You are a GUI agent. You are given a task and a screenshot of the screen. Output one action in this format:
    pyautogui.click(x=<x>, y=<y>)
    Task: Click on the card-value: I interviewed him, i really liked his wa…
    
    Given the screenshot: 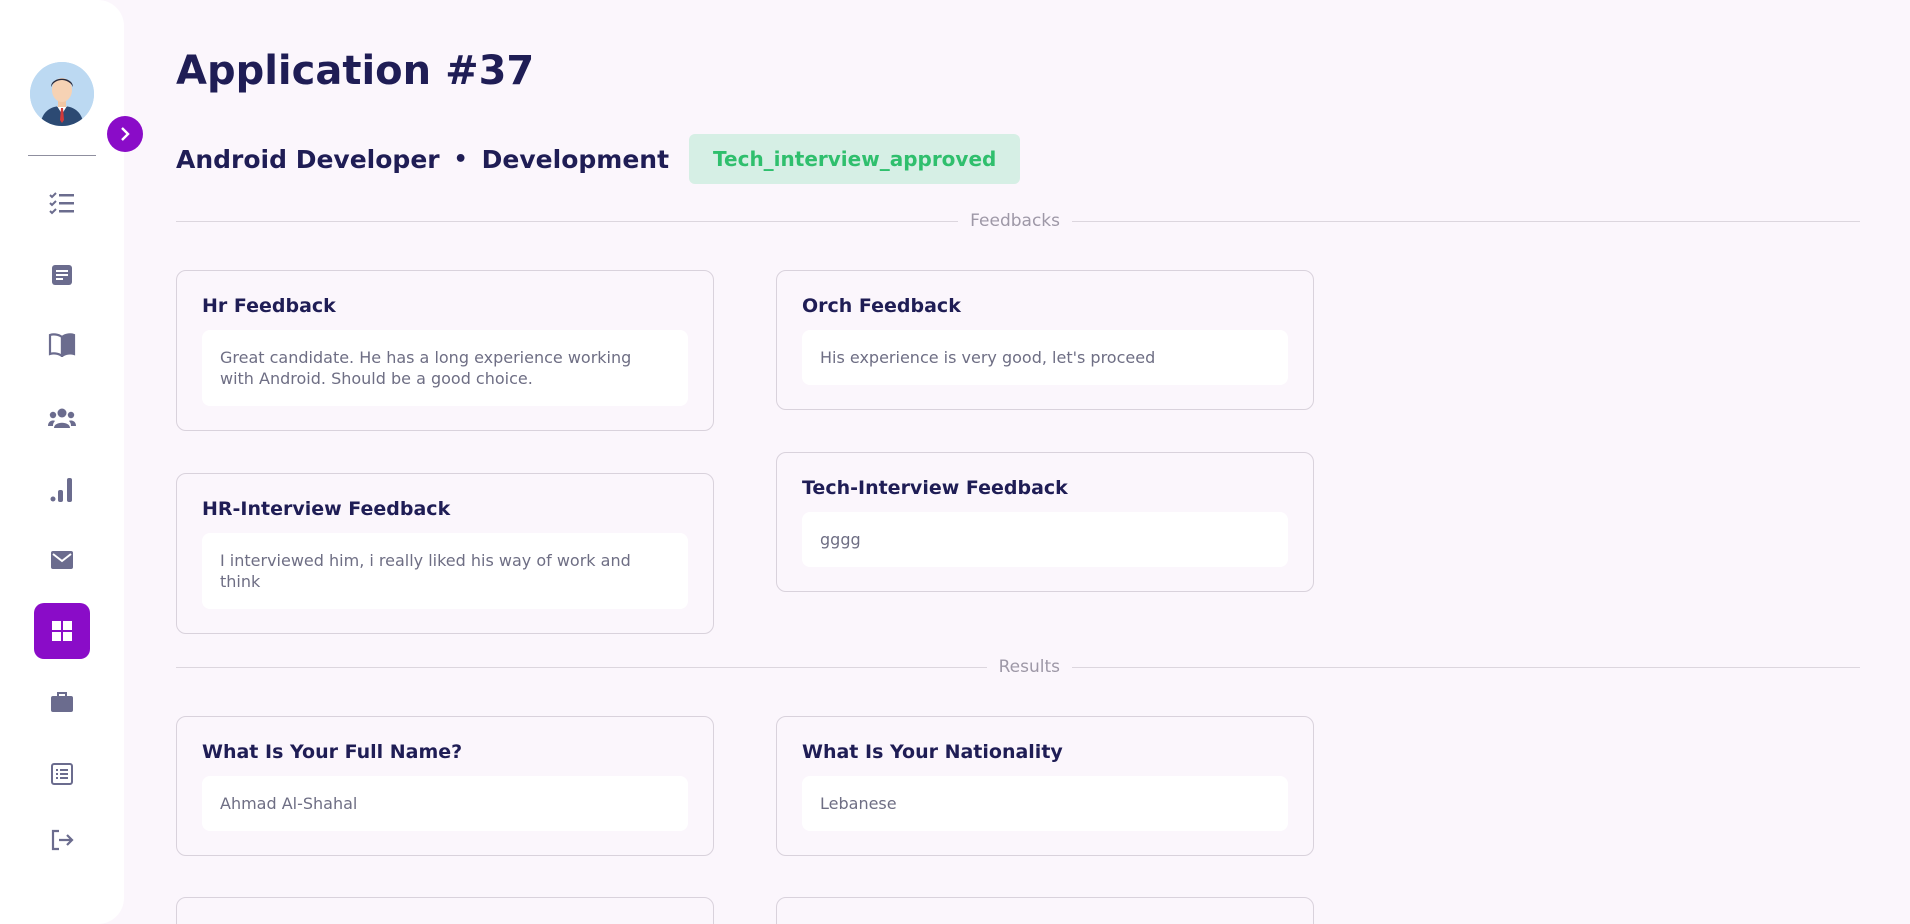 What is the action you would take?
    pyautogui.click(x=445, y=571)
    